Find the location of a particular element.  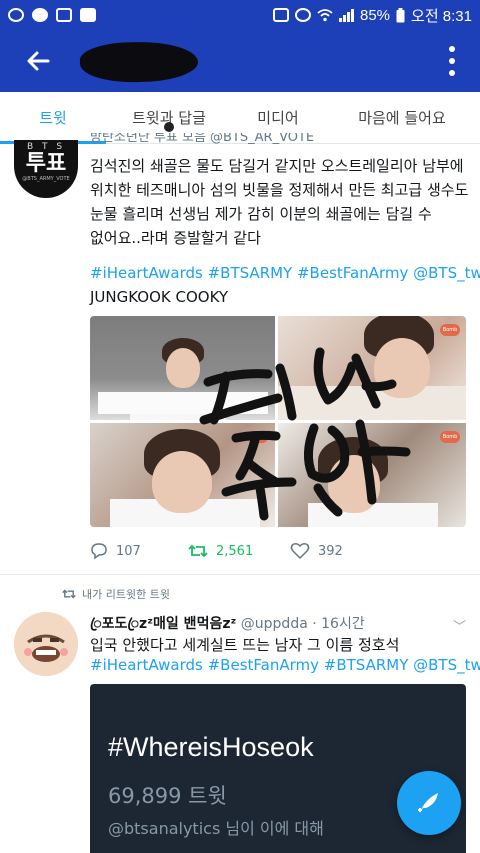

signal-icon is located at coordinates (346, 15).